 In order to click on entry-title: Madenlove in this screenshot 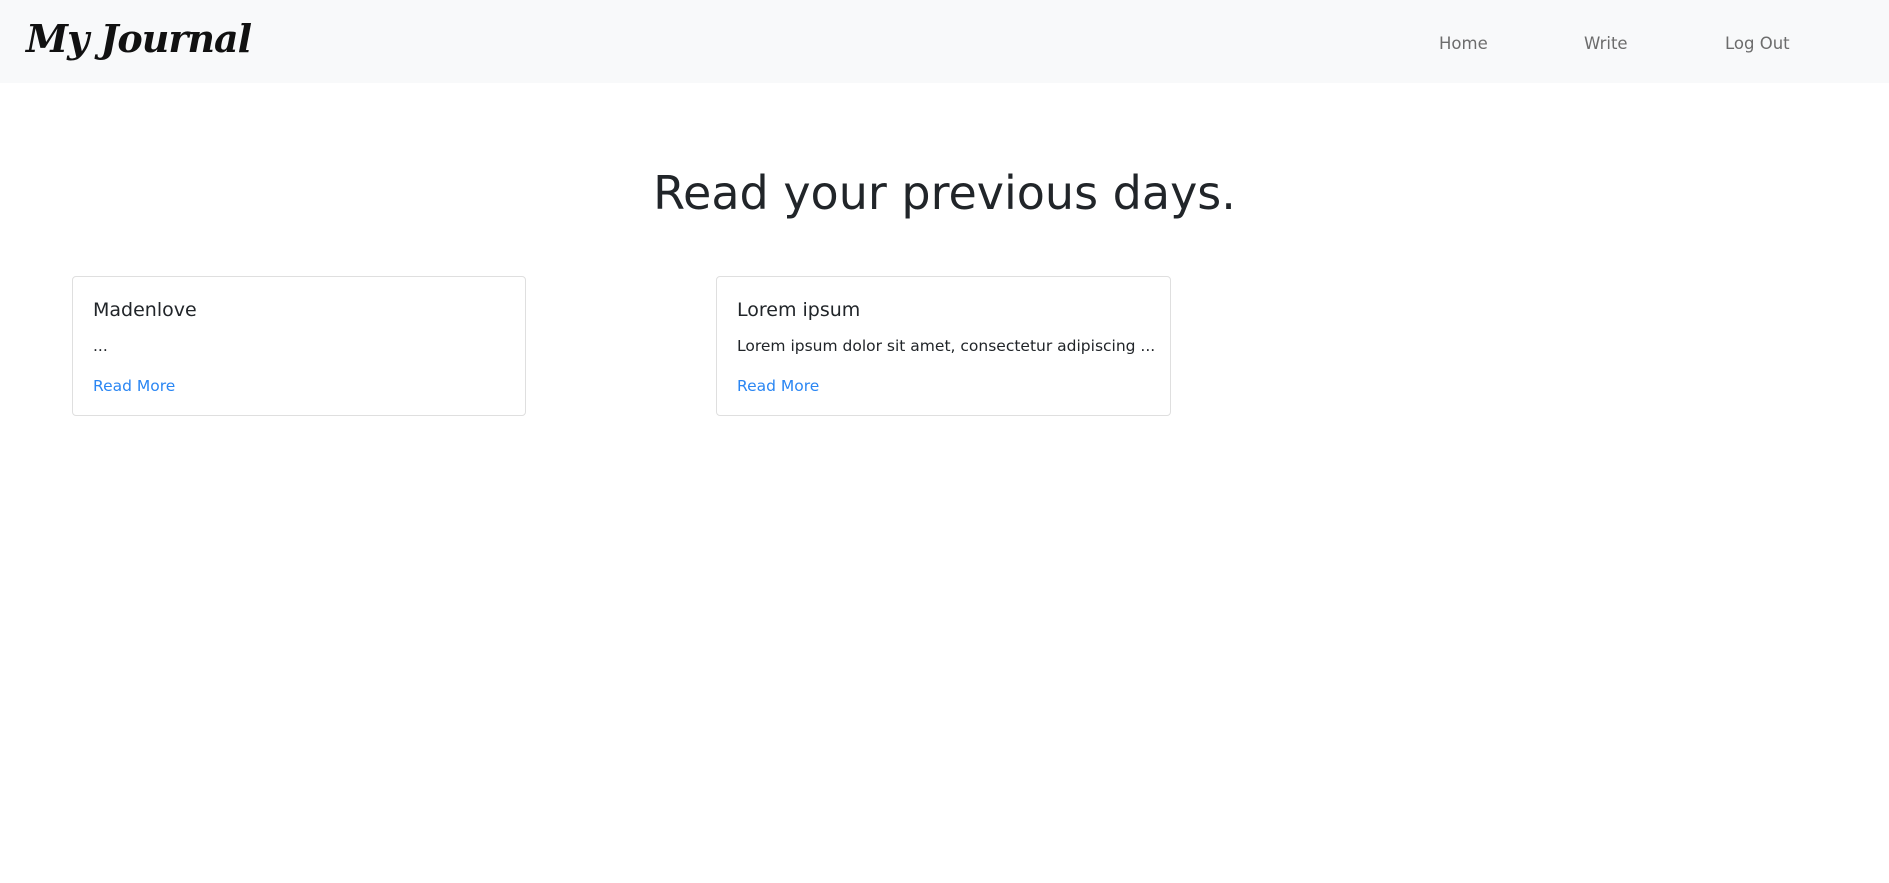, I will do `click(145, 310)`.